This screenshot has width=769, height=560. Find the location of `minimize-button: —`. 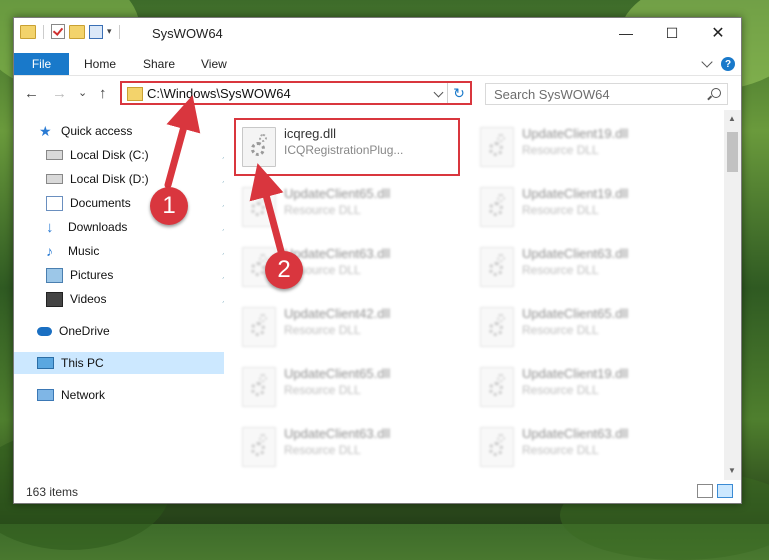

minimize-button: — is located at coordinates (626, 33).